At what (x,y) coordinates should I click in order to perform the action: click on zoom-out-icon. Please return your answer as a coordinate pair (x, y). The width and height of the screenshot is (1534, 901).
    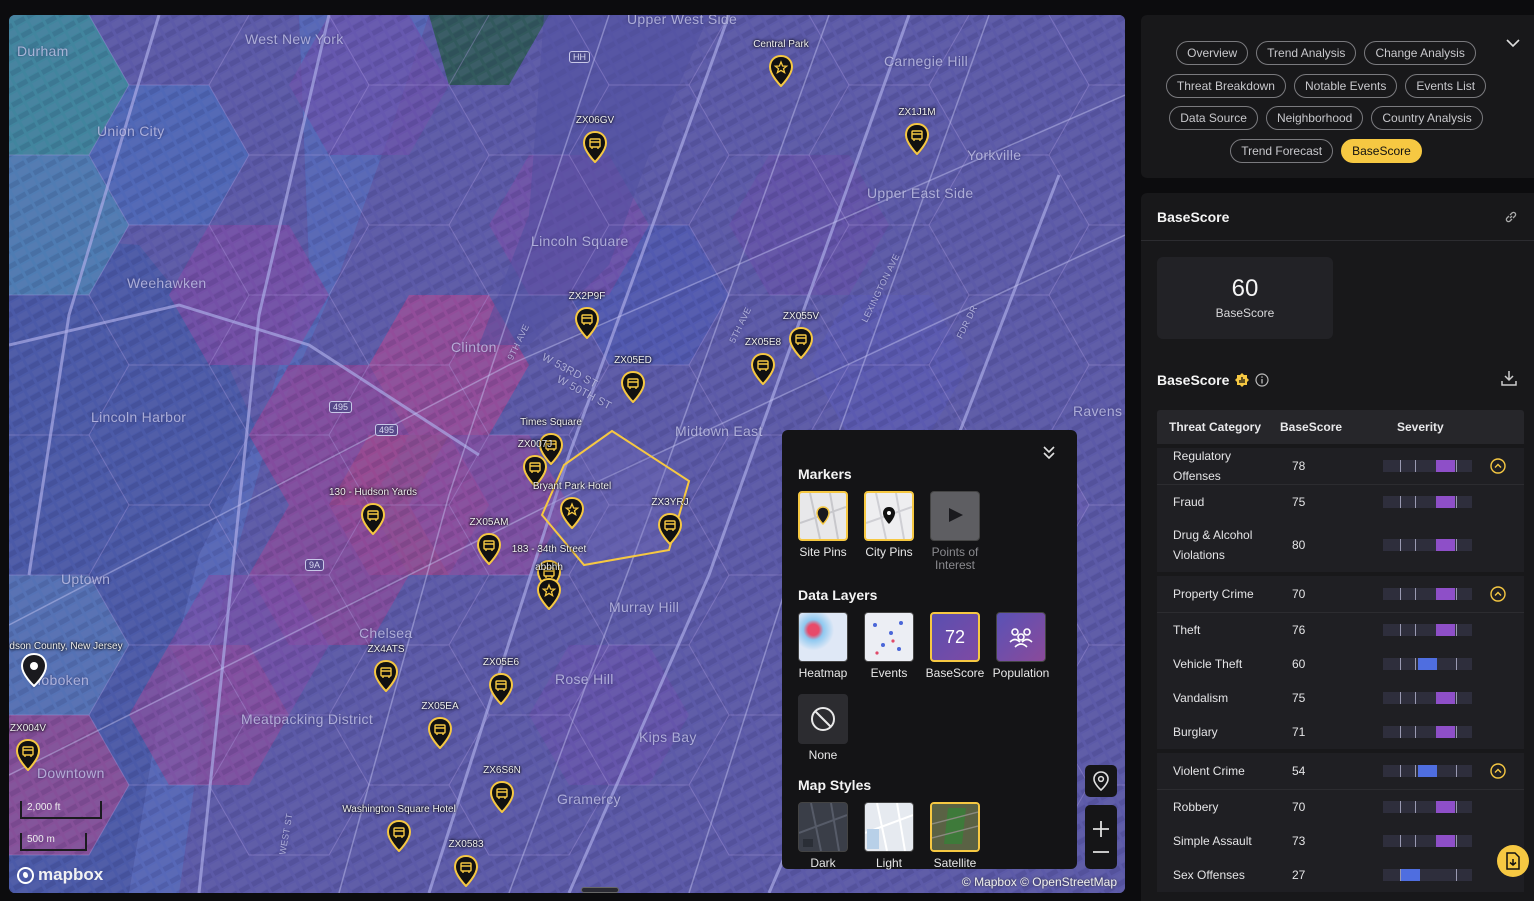
    Looking at the image, I should click on (1101, 852).